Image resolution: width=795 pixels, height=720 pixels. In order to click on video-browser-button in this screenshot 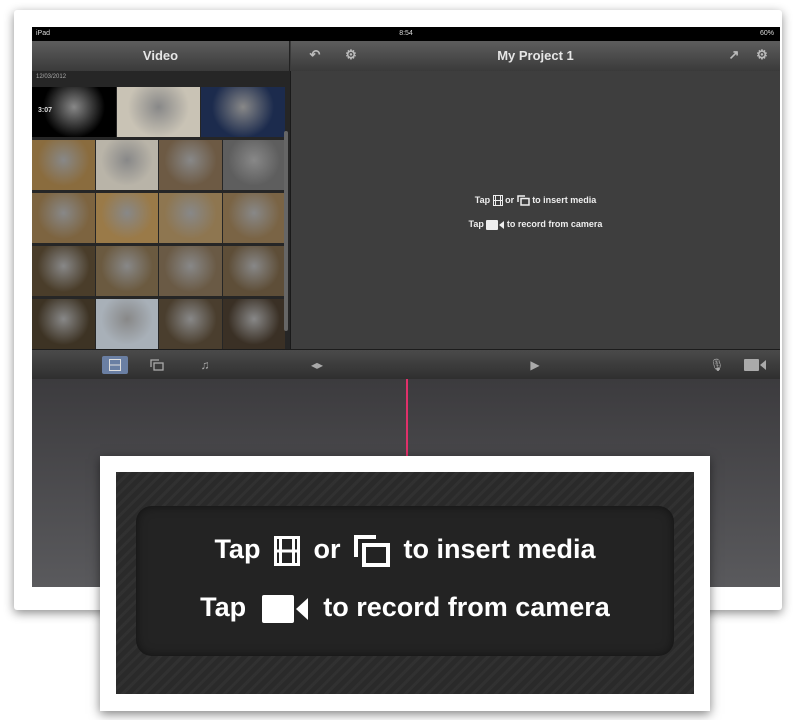, I will do `click(115, 365)`.